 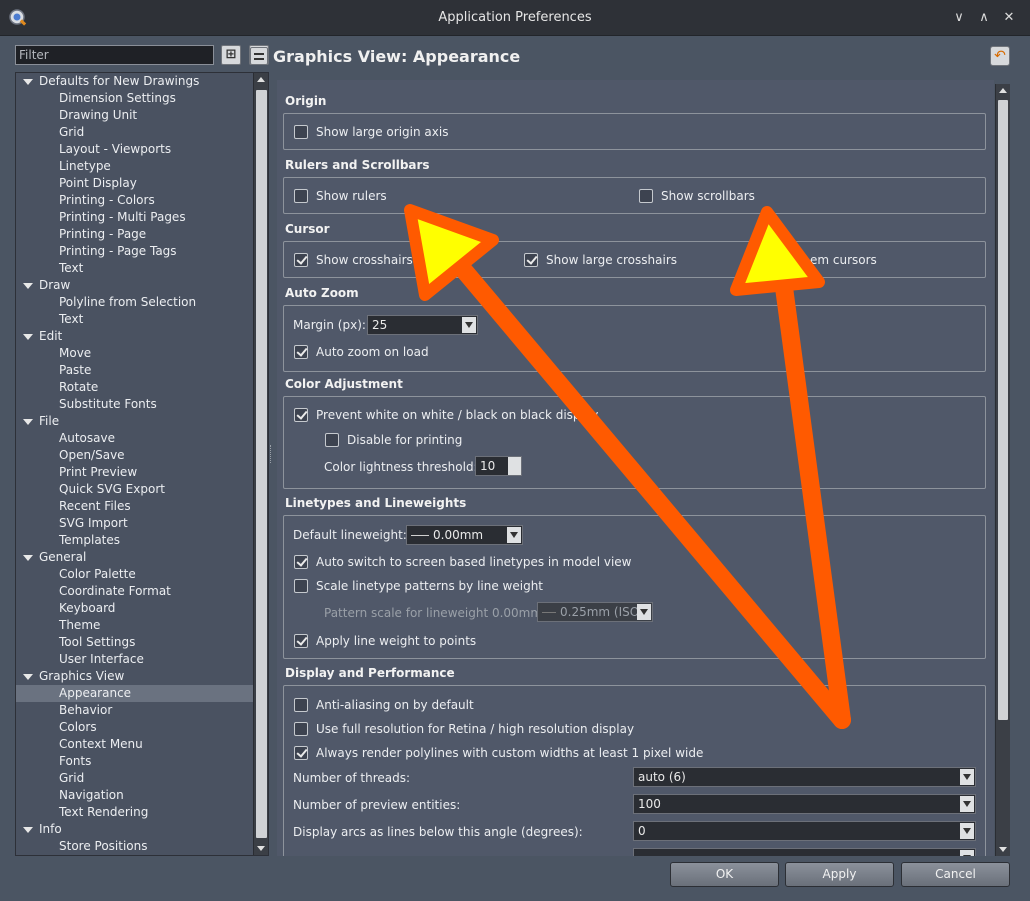 I want to click on tree-item-theme: Theme, so click(x=135, y=625).